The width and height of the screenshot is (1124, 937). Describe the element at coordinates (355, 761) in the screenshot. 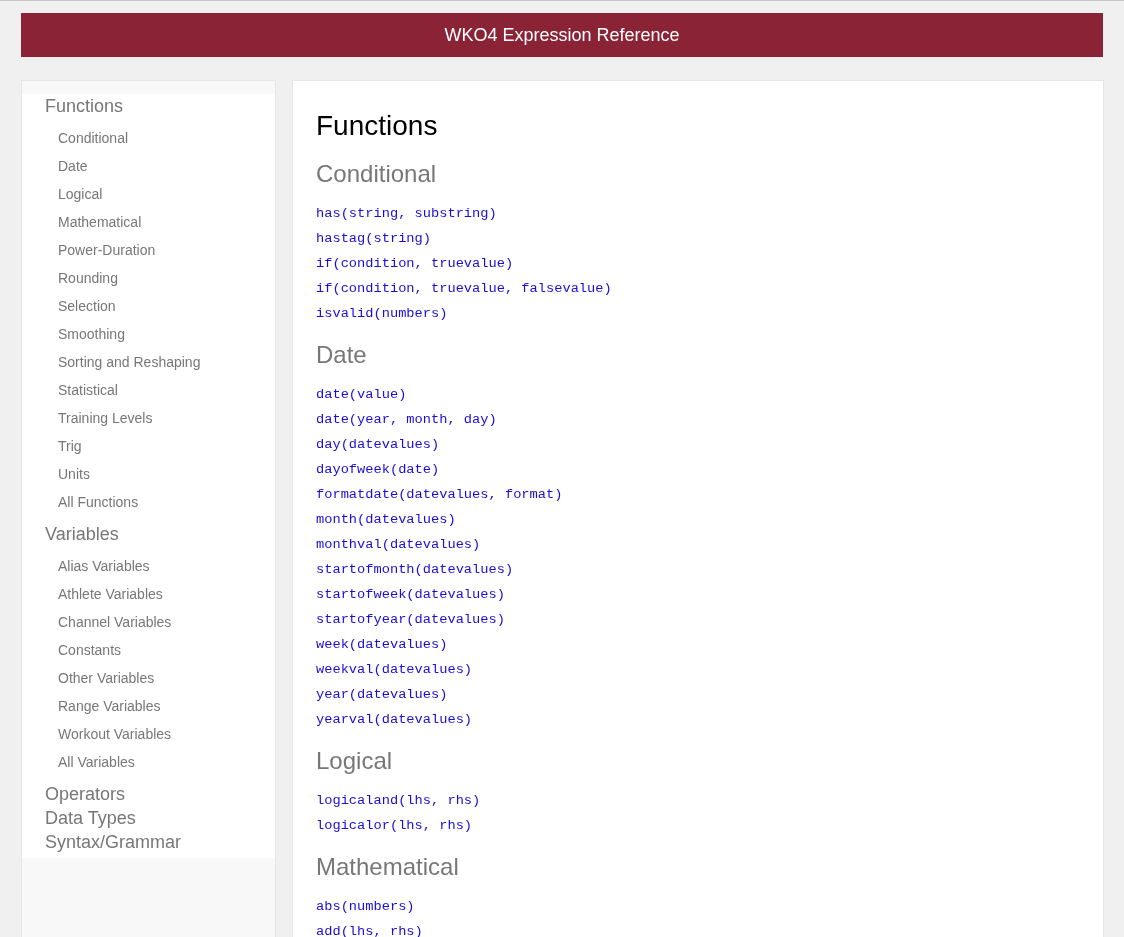

I see `section-heading: Logical` at that location.